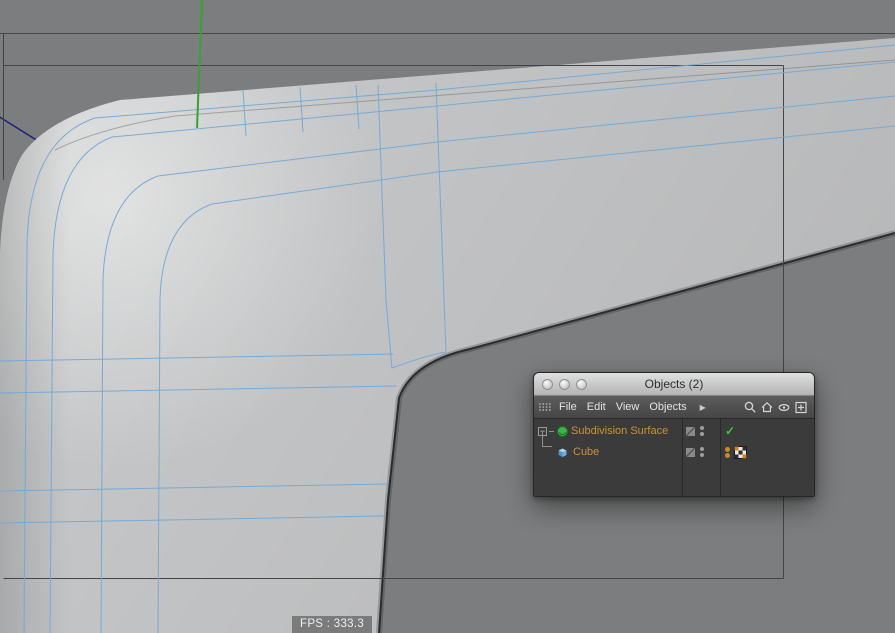  I want to click on window-buttons, so click(564, 384).